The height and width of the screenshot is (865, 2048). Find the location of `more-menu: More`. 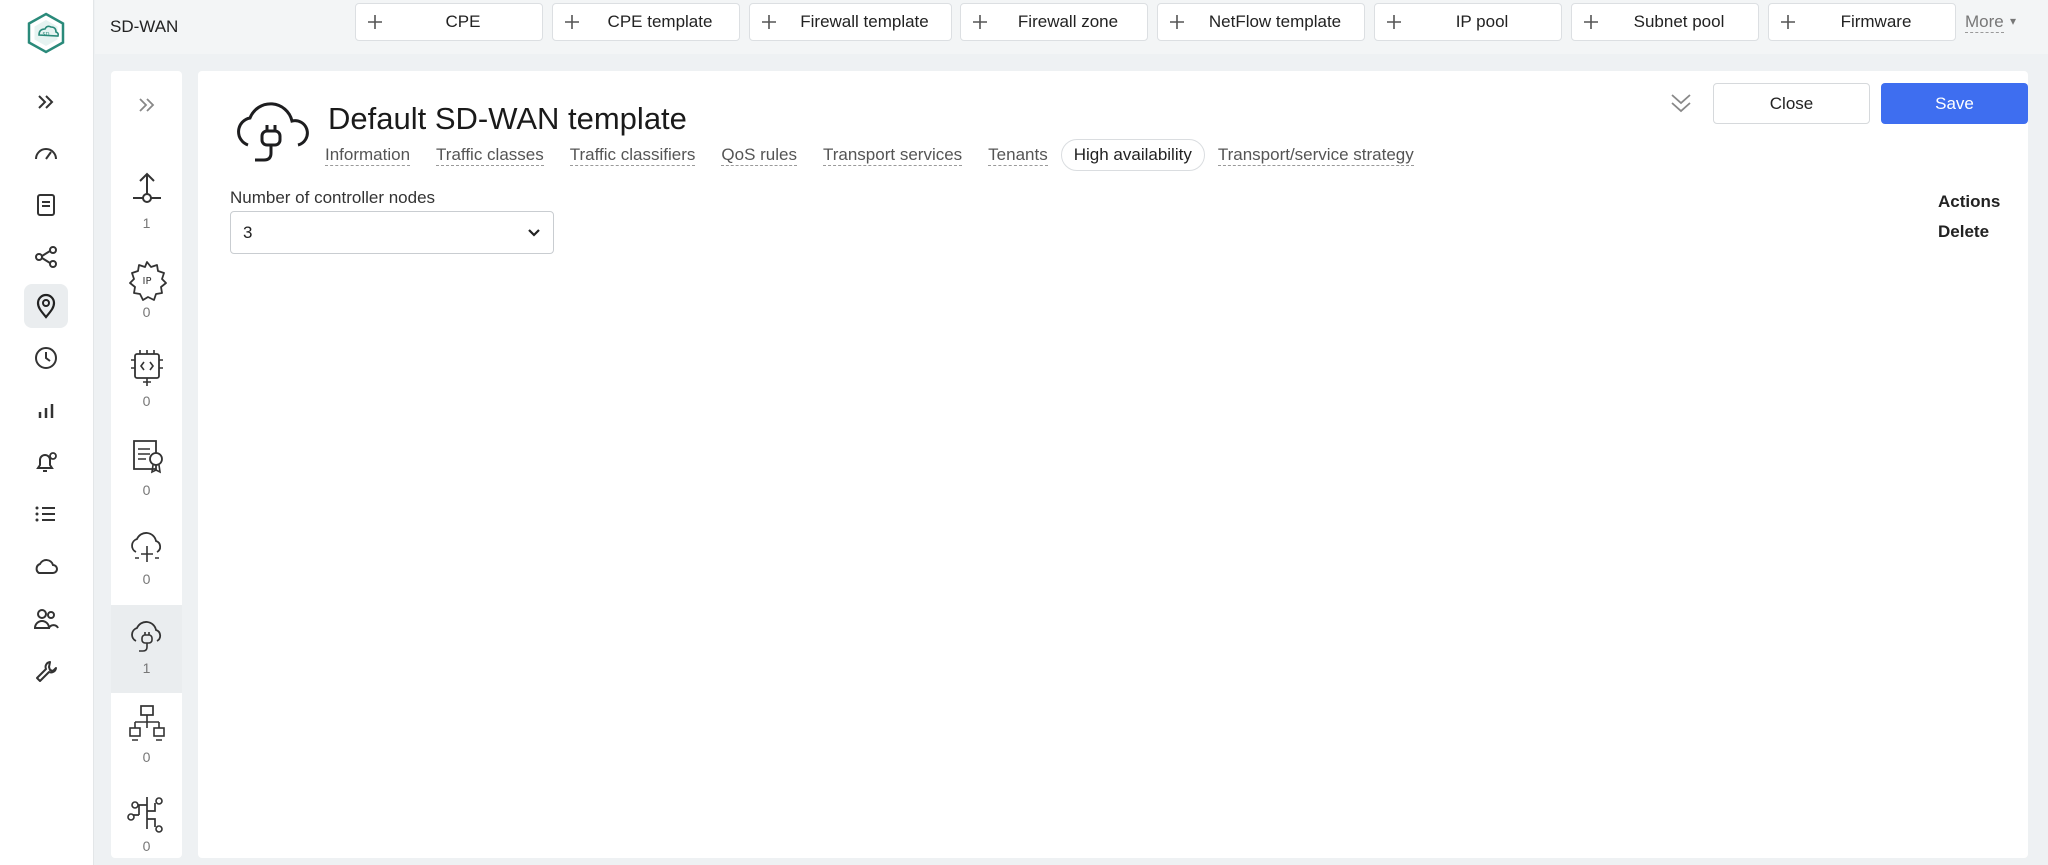

more-menu: More is located at coordinates (1984, 22).